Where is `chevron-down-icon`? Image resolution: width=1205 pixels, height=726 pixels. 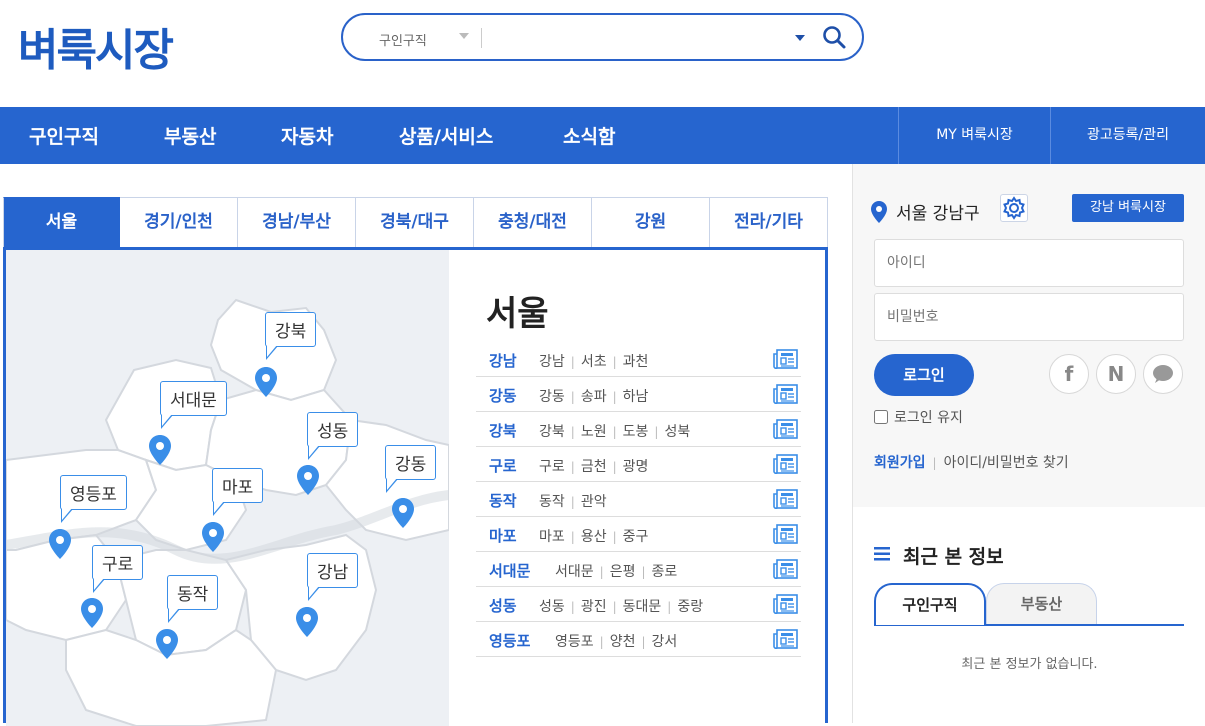
chevron-down-icon is located at coordinates (464, 36).